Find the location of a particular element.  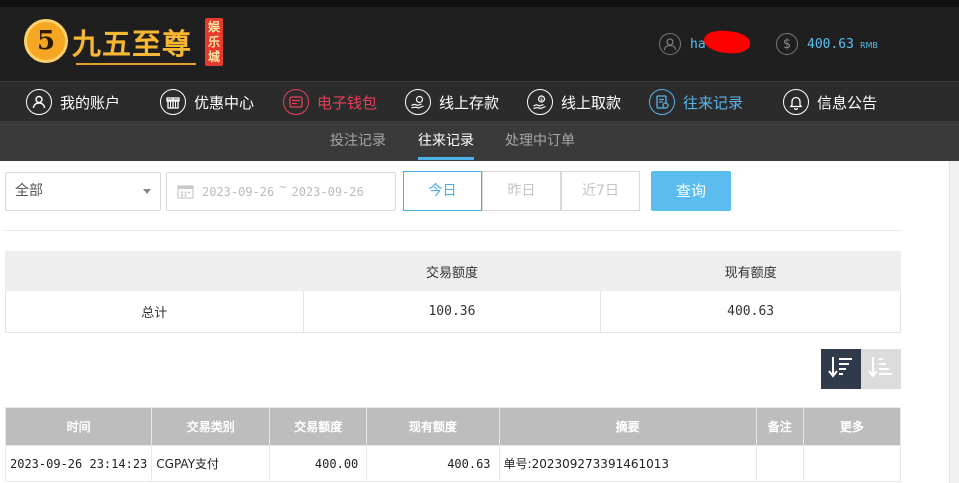

wallet-icon is located at coordinates (296, 102).